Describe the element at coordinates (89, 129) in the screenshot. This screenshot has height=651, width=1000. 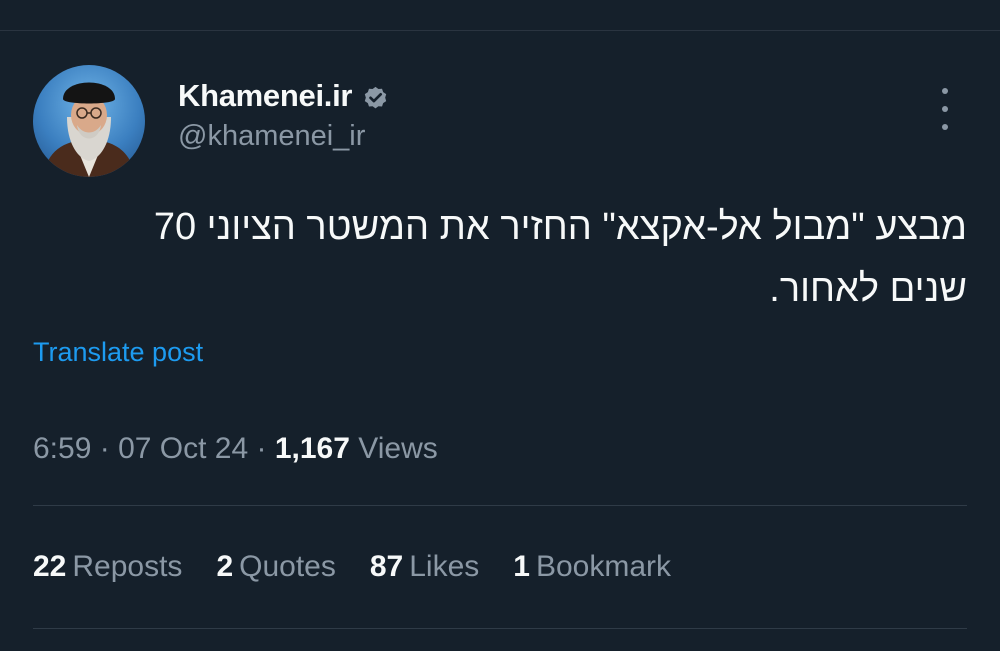
I see `portrait-avatar-icon` at that location.